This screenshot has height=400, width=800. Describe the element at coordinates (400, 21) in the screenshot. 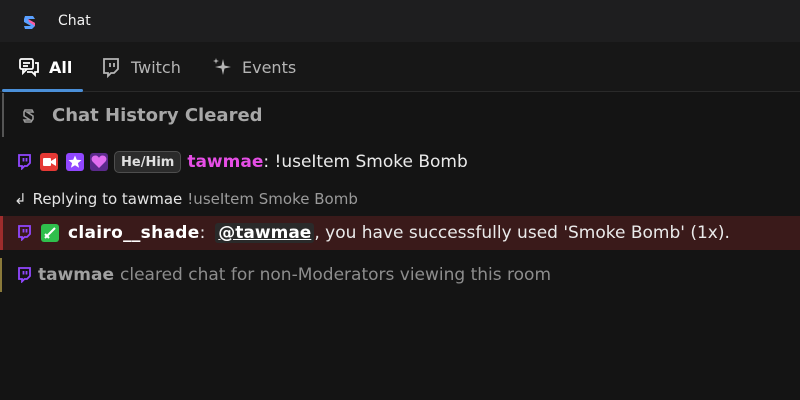

I see `title-bar: Chat` at that location.